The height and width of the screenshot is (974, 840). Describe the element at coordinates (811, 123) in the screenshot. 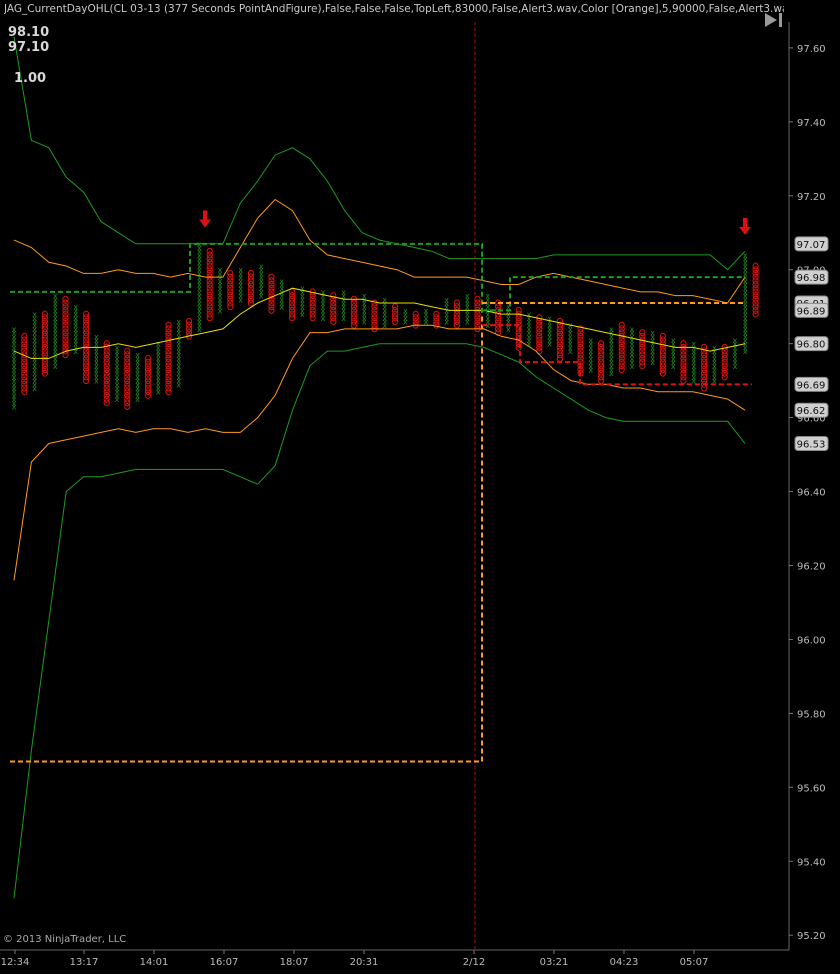

I see `y-tick-label: 97.40` at that location.